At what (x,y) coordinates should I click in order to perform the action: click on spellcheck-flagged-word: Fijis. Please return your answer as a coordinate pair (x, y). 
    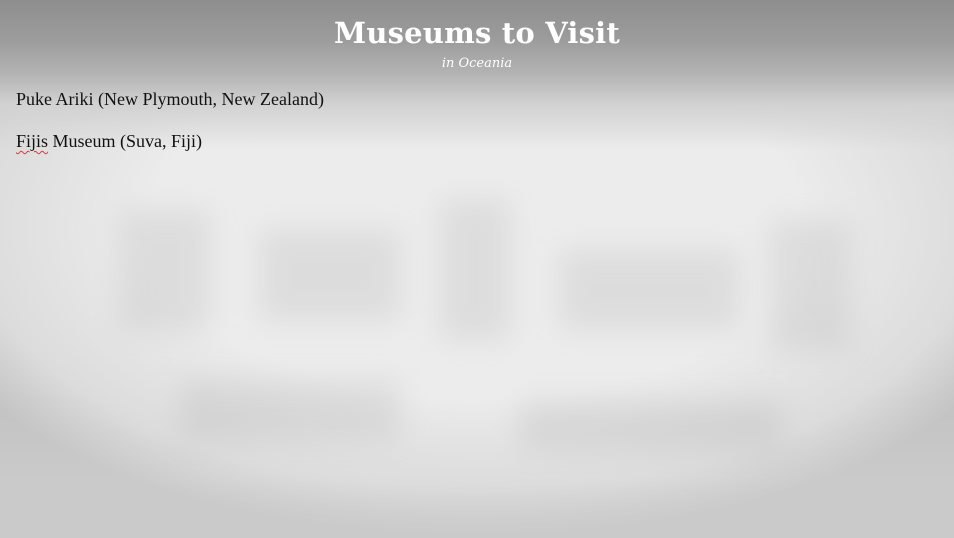
    Looking at the image, I should click on (32, 141).